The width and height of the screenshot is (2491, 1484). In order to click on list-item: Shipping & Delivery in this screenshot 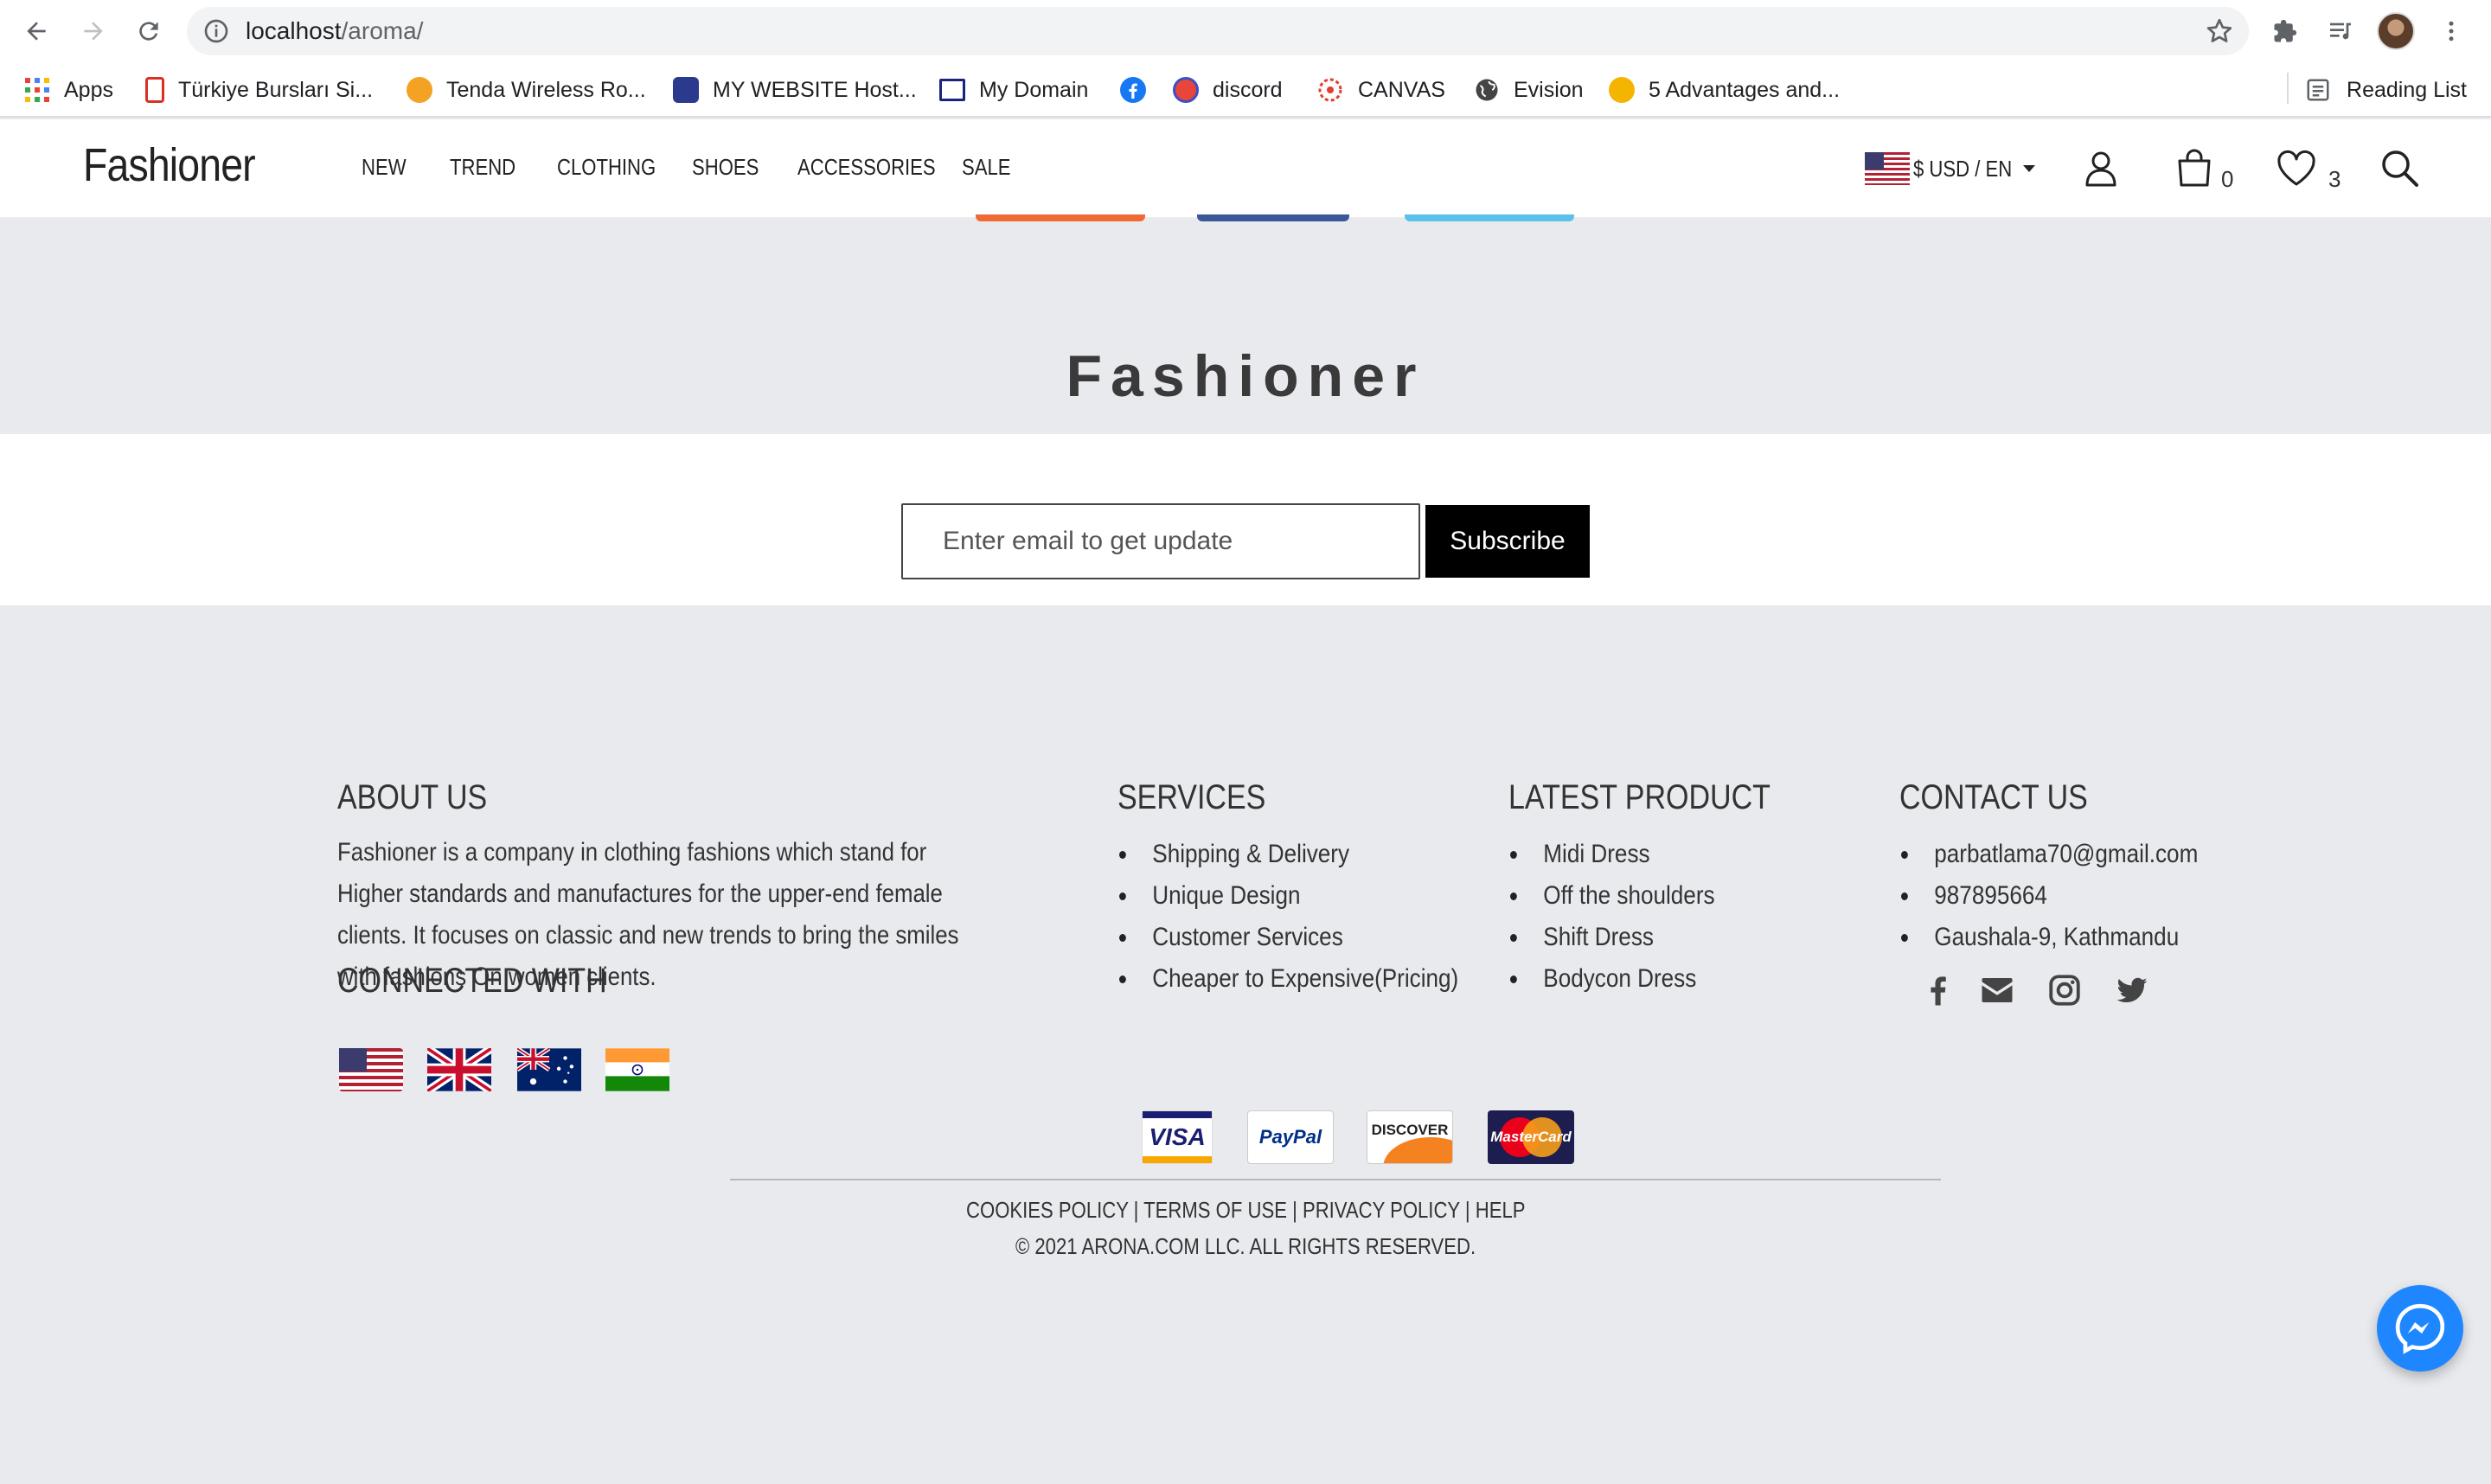, I will do `click(1288, 855)`.